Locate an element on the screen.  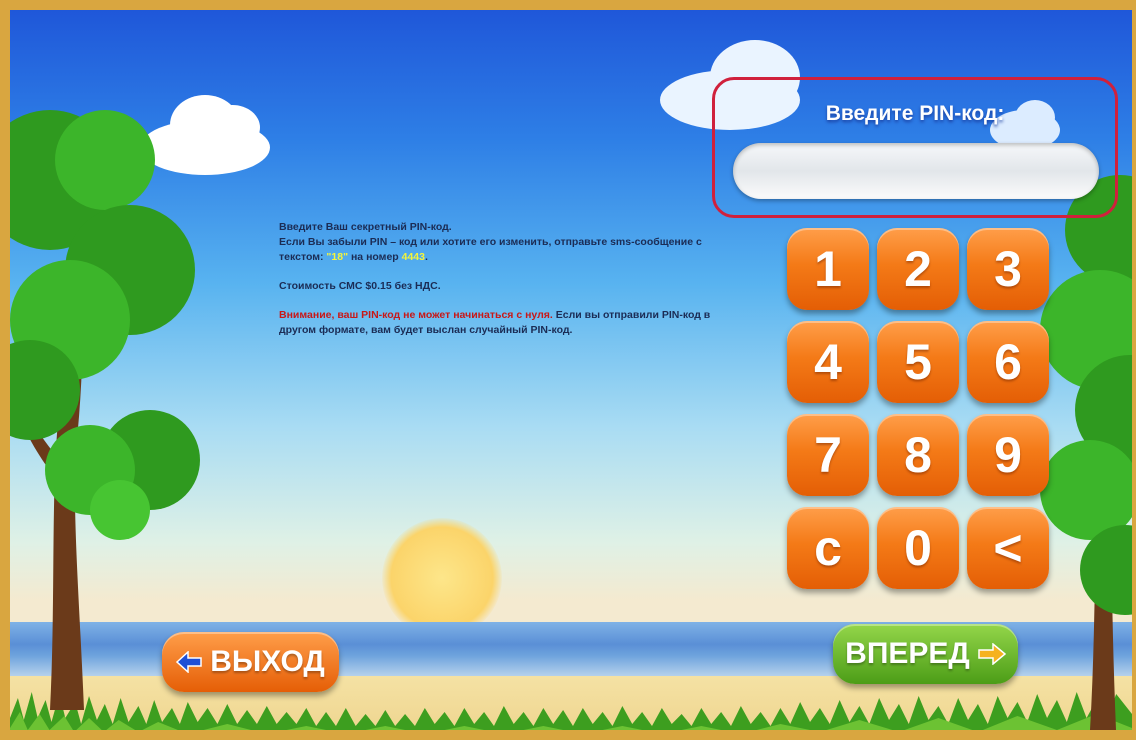
exit-label: ВЫХОД is located at coordinates (267, 661).